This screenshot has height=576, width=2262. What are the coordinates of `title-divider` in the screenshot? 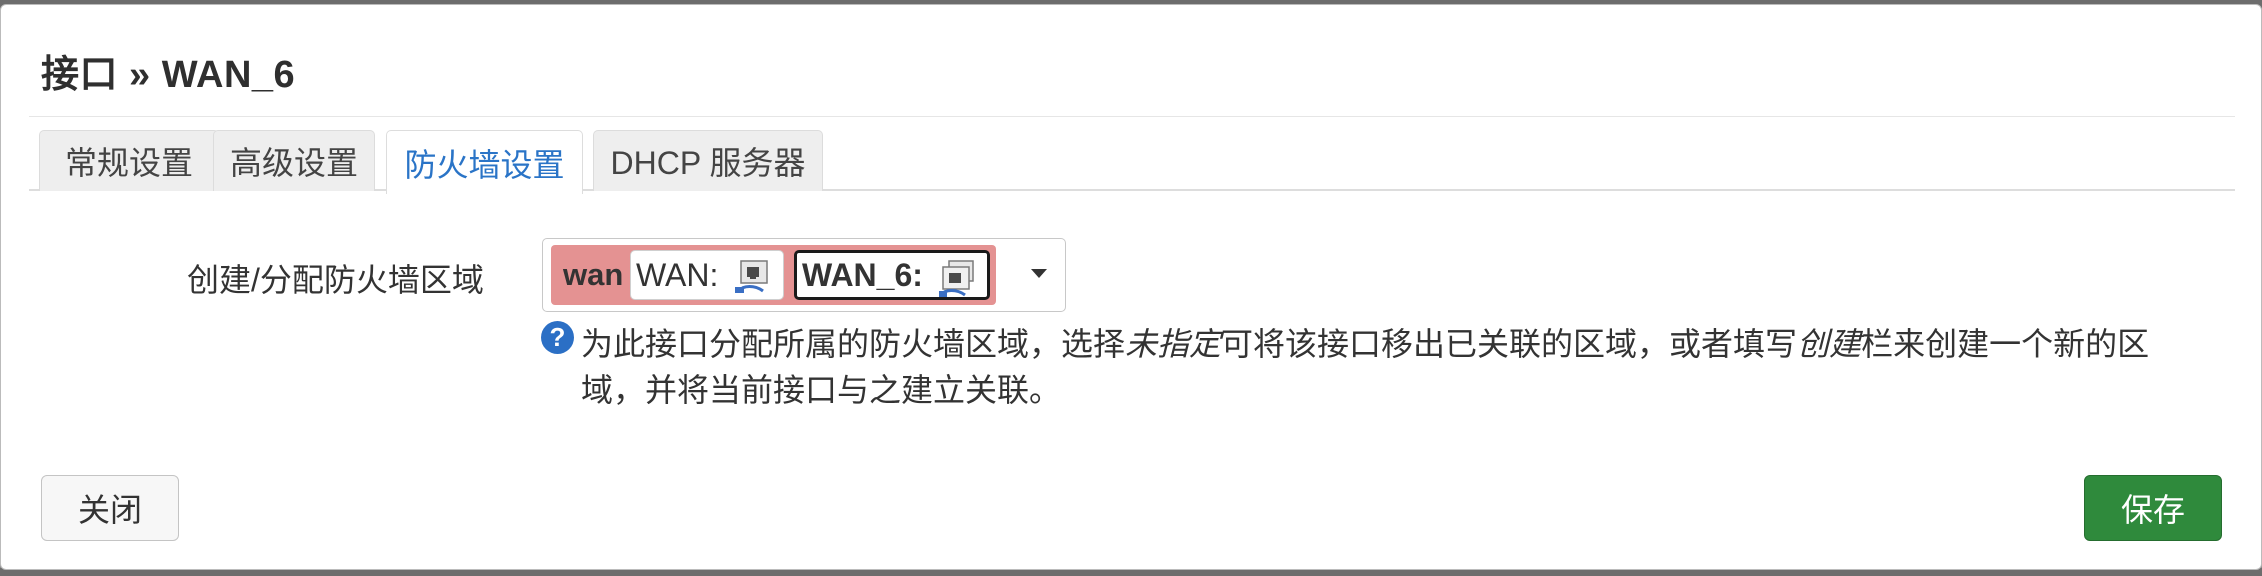 It's located at (1132, 116).